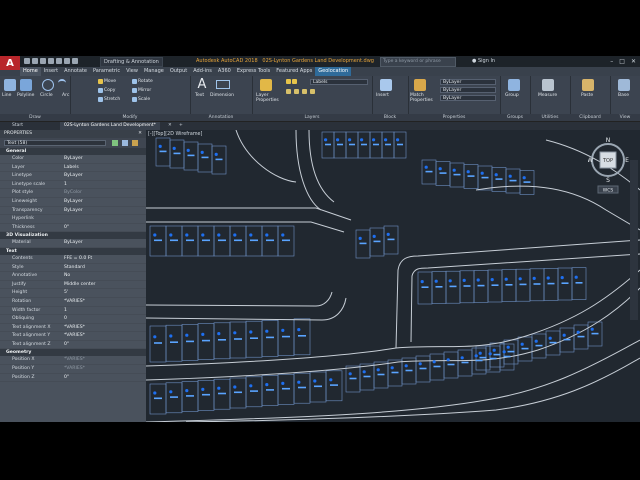 This screenshot has width=640, height=480. I want to click on property-value, so click(103, 219).